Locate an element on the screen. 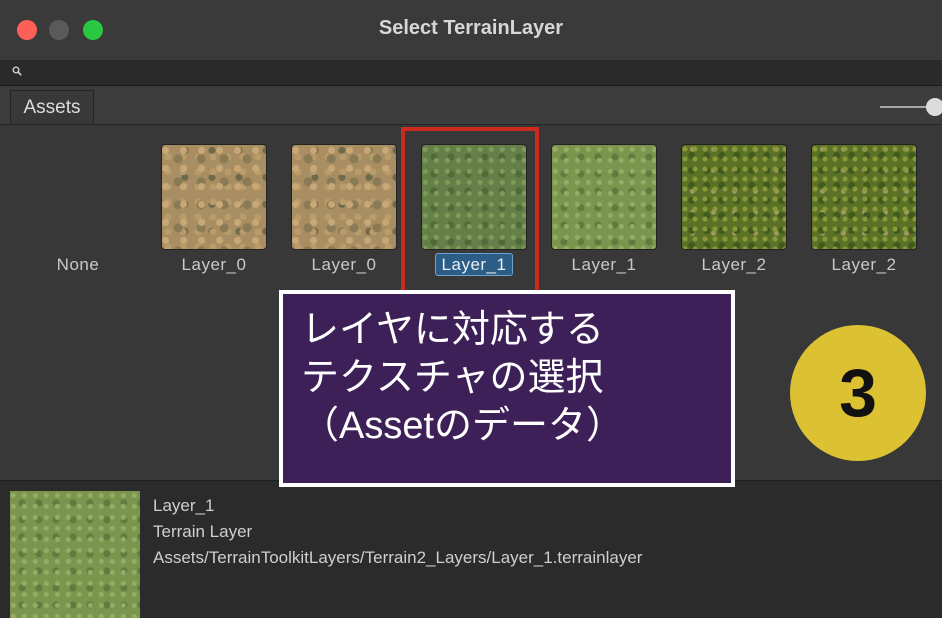  title-bar: Select TerrainLayer is located at coordinates (471, 30).